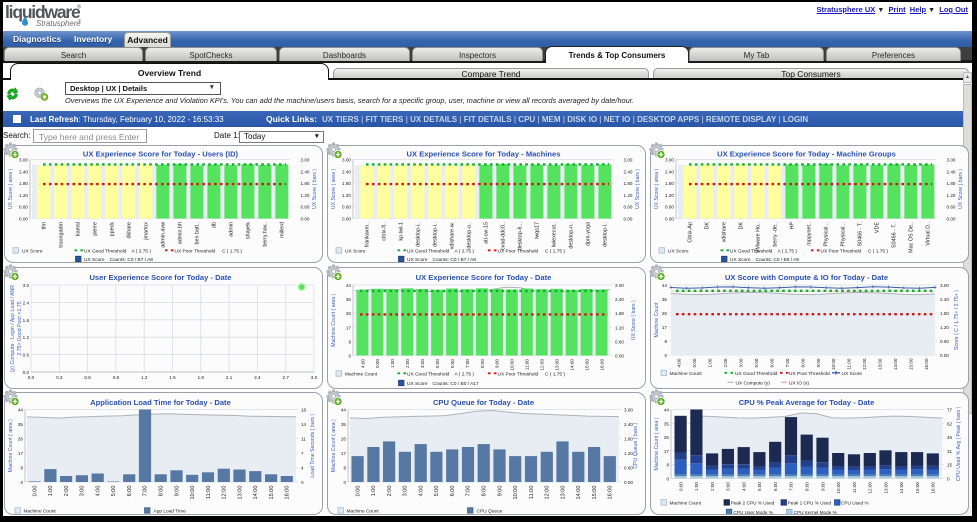 This screenshot has width=977, height=522. Describe the element at coordinates (861, 234) in the screenshot. I see `svg-text: S0466 - T.` at that location.